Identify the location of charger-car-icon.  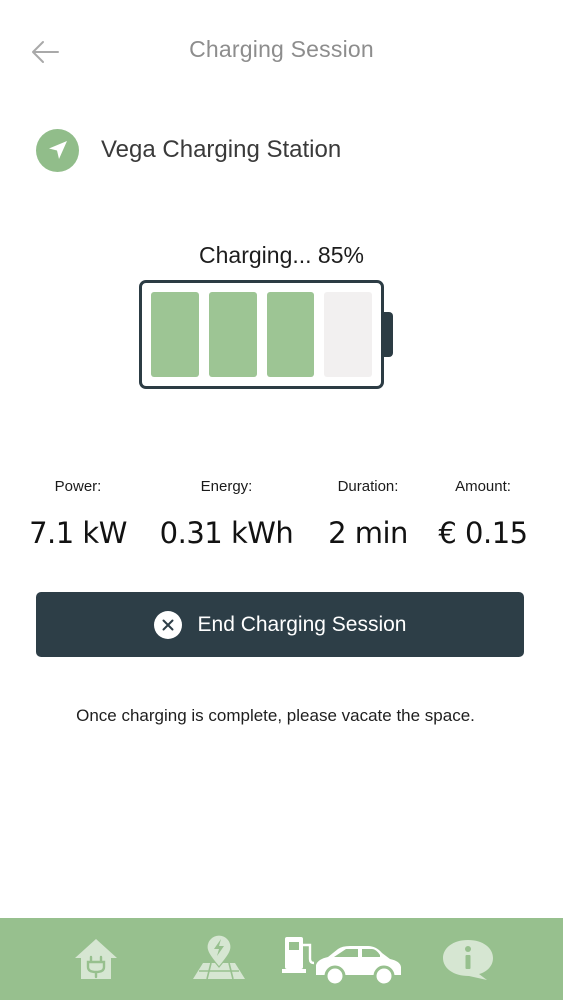
(341, 962).